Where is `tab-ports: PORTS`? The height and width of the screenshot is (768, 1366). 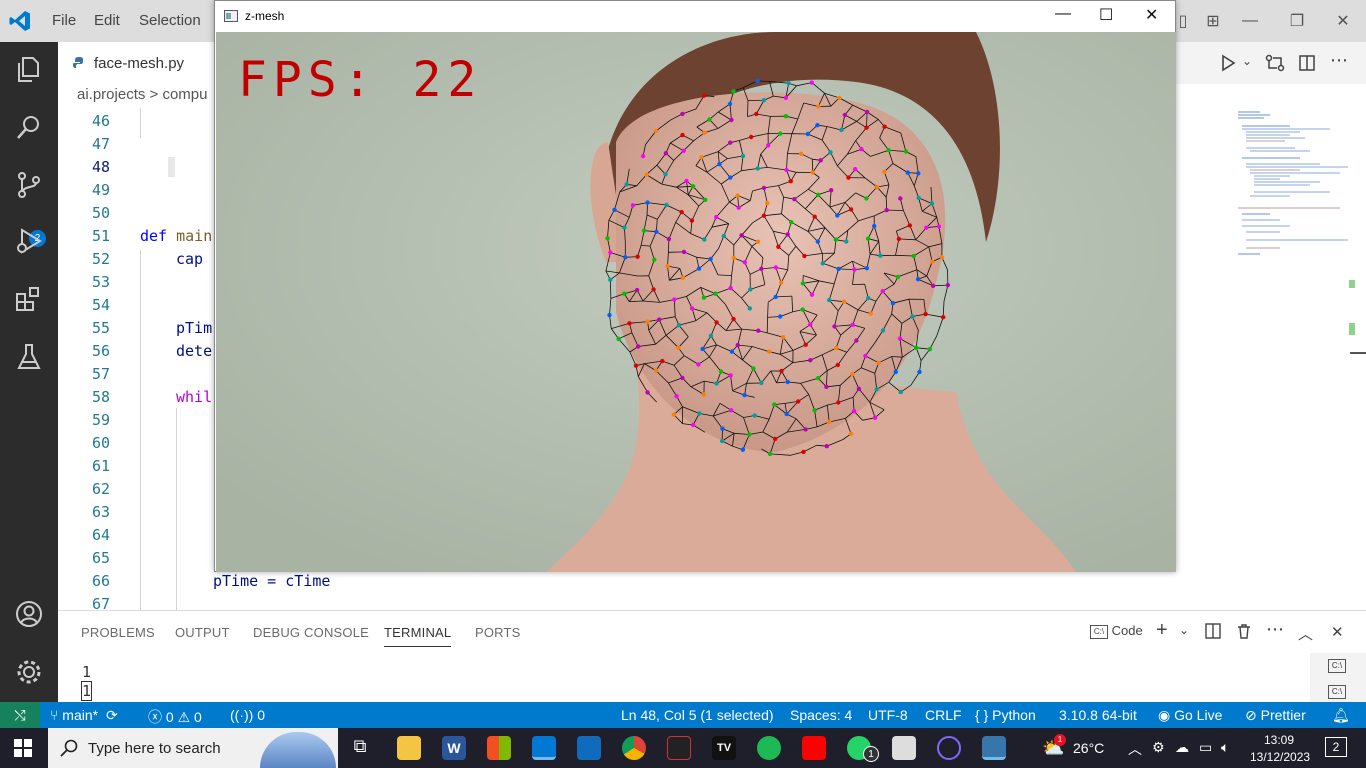
tab-ports: PORTS is located at coordinates (498, 632).